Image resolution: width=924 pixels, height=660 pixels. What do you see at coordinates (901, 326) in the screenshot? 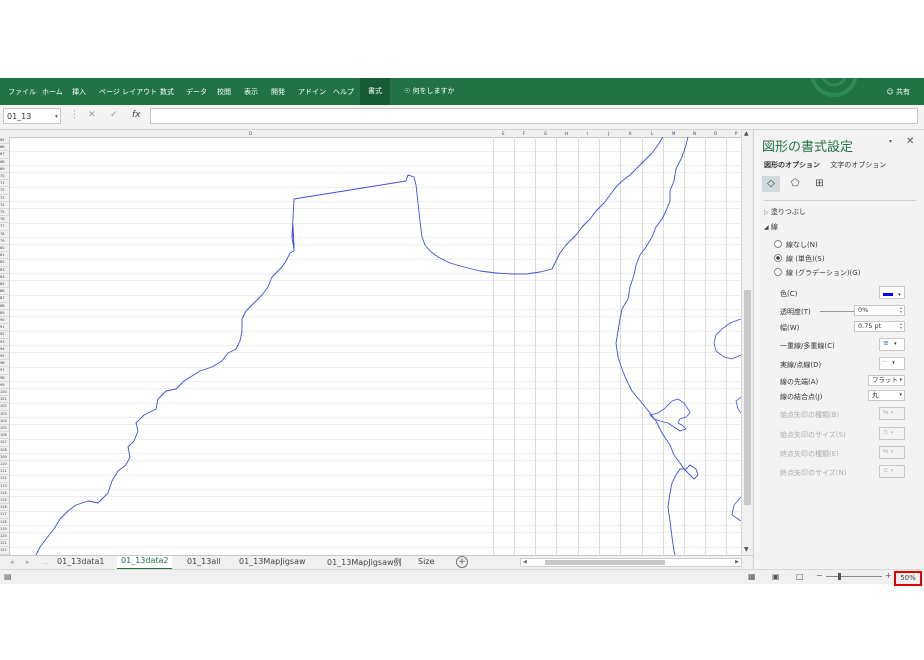
I see `stepper-icon: ▴ ▾` at bounding box center [901, 326].